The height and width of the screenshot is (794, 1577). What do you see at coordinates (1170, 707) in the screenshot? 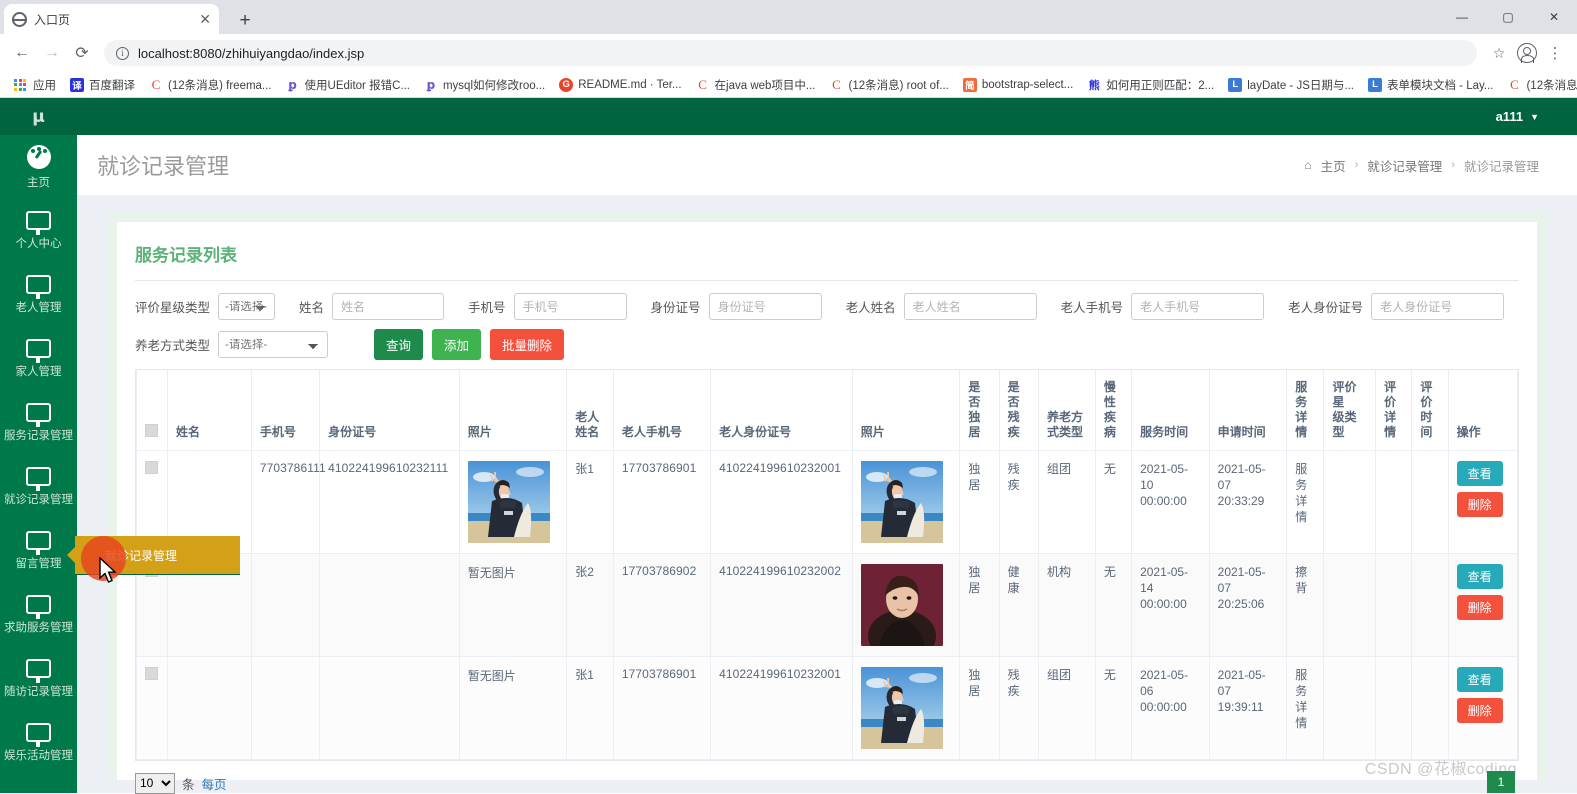
I see `cell-servicetime: 2021-05-06 00:00:00` at bounding box center [1170, 707].